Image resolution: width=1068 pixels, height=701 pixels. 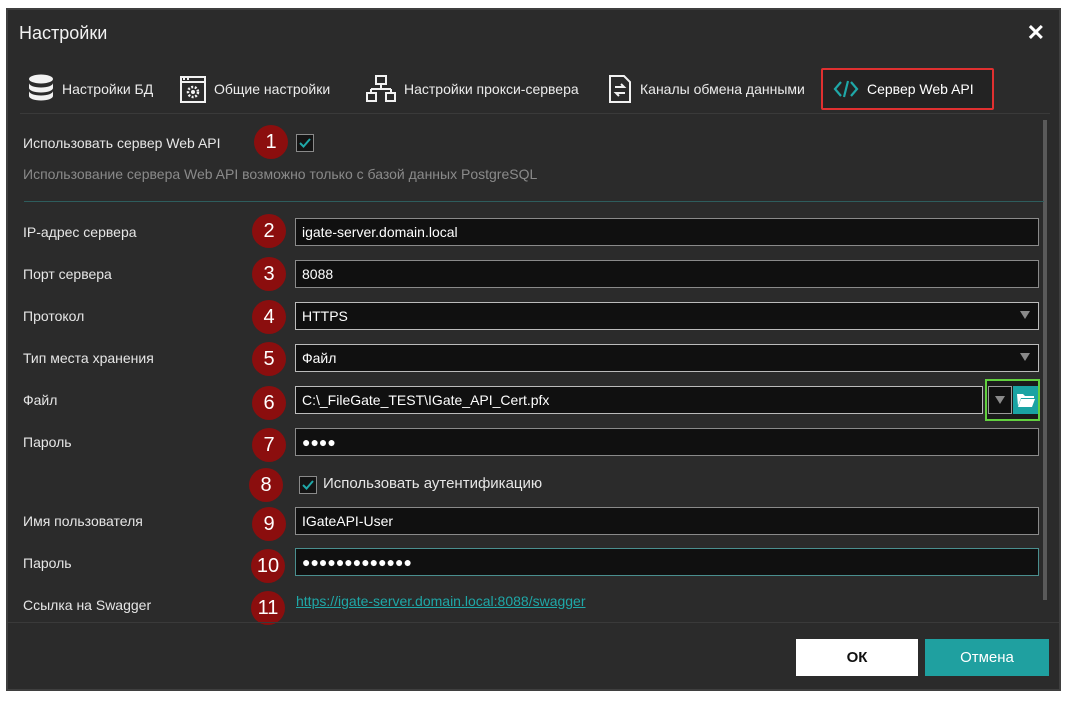 I want to click on protocol-select: HTTPS, so click(x=667, y=316).